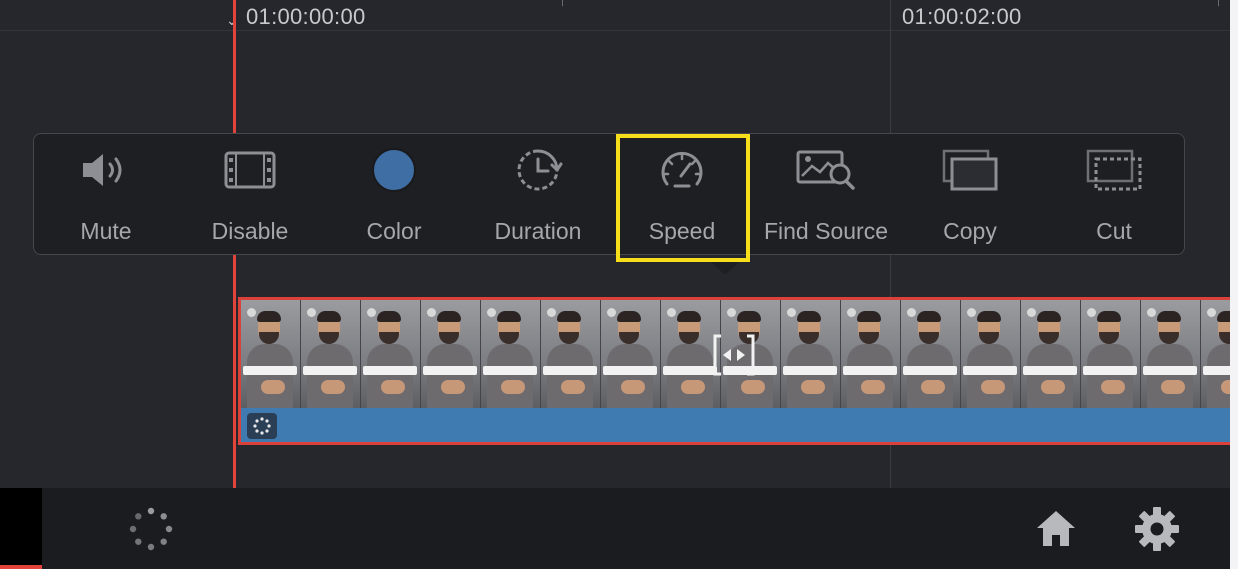  I want to click on activity-spinner-icon, so click(151, 531).